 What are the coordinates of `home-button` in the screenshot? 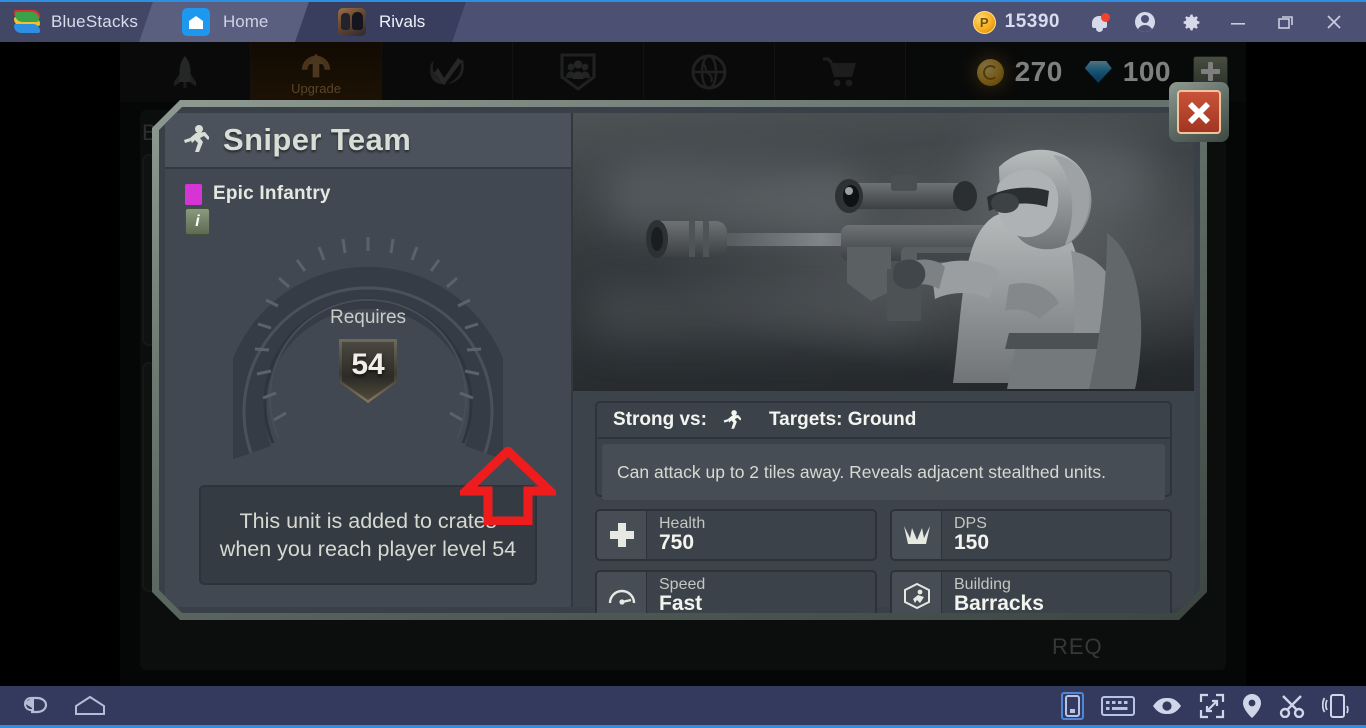 It's located at (90, 706).